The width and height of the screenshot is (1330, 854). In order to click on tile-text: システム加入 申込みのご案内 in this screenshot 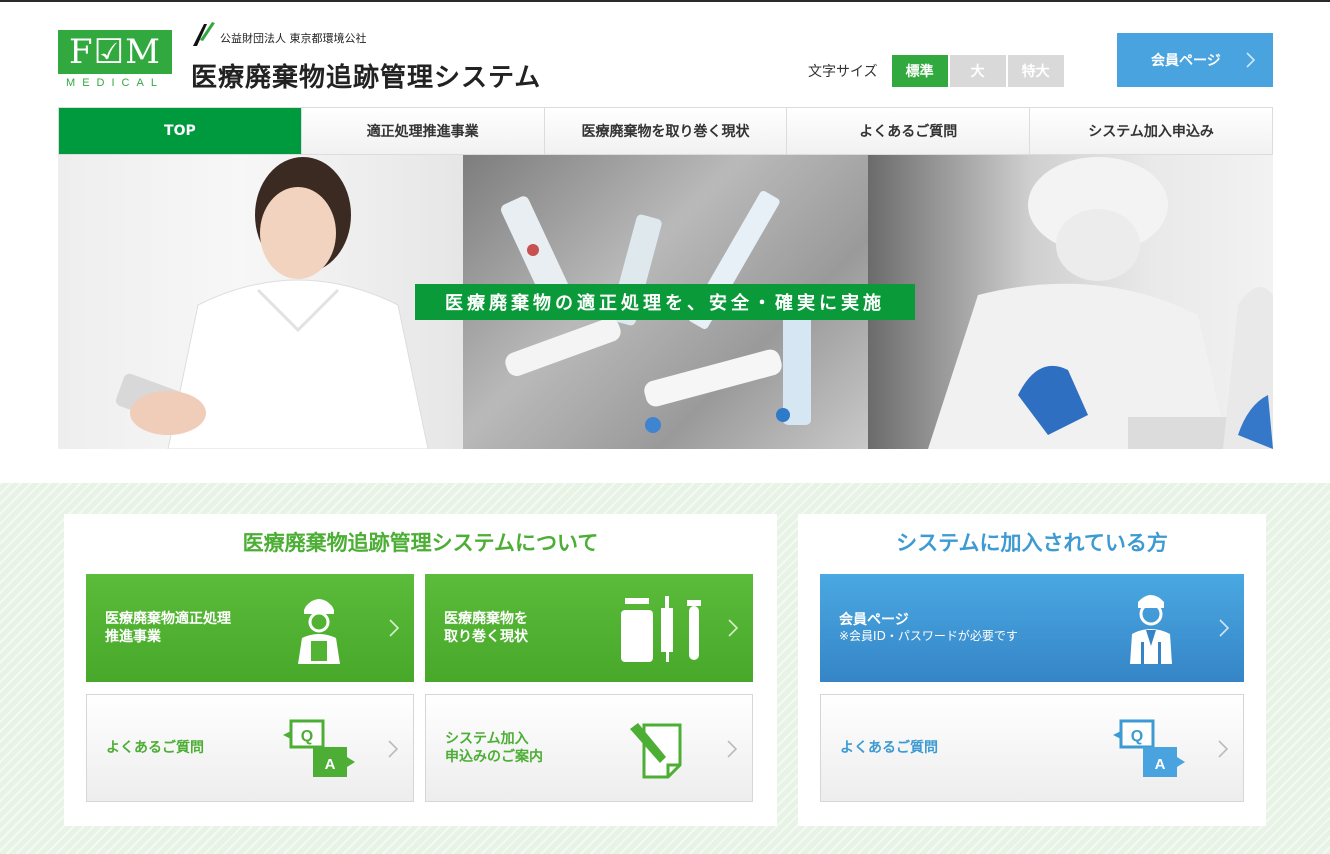, I will do `click(494, 748)`.